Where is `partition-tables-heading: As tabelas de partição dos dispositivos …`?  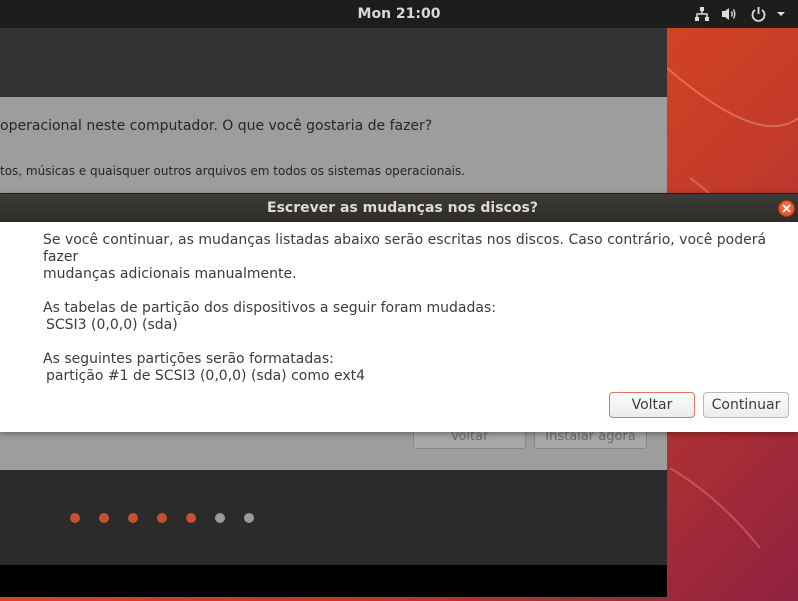
partition-tables-heading: As tabelas de partição dos dispositivos … is located at coordinates (269, 308).